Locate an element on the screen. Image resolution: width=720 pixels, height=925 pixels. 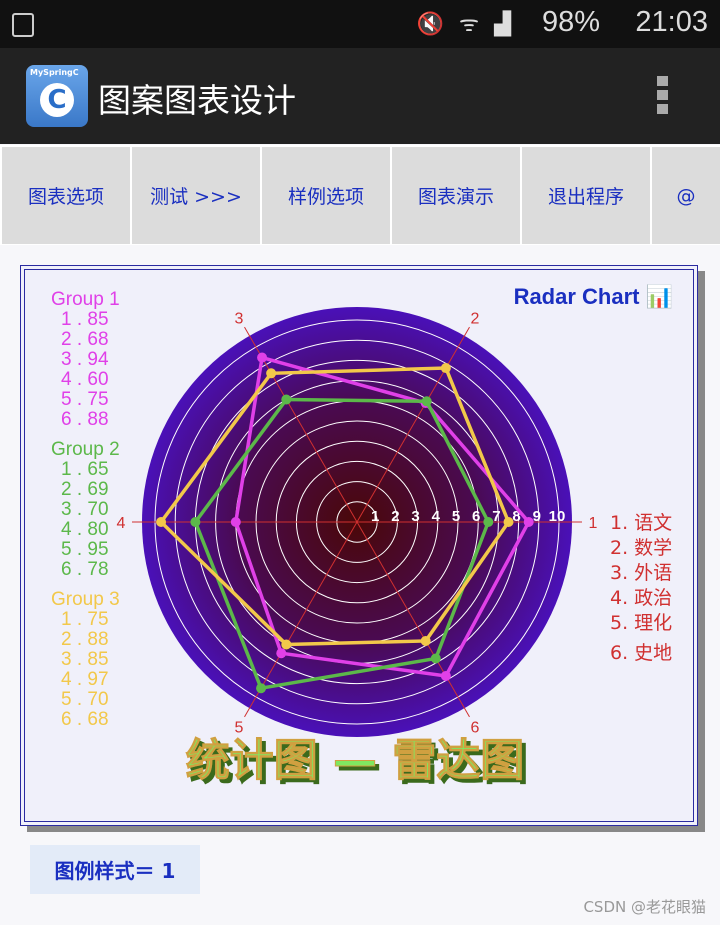
legend-series-name: Group 1 is located at coordinates (85, 299).